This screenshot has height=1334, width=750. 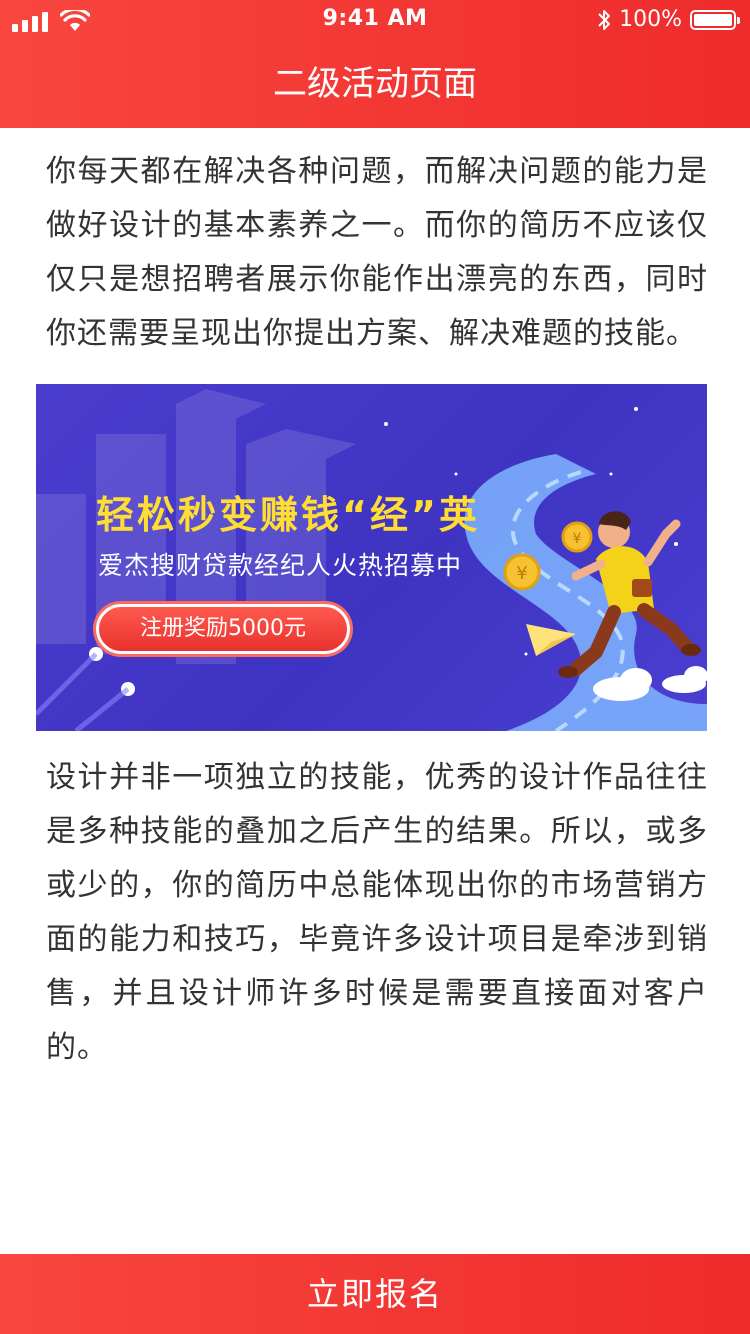 What do you see at coordinates (375, 1294) in the screenshot?
I see `signup-button: 立即报名` at bounding box center [375, 1294].